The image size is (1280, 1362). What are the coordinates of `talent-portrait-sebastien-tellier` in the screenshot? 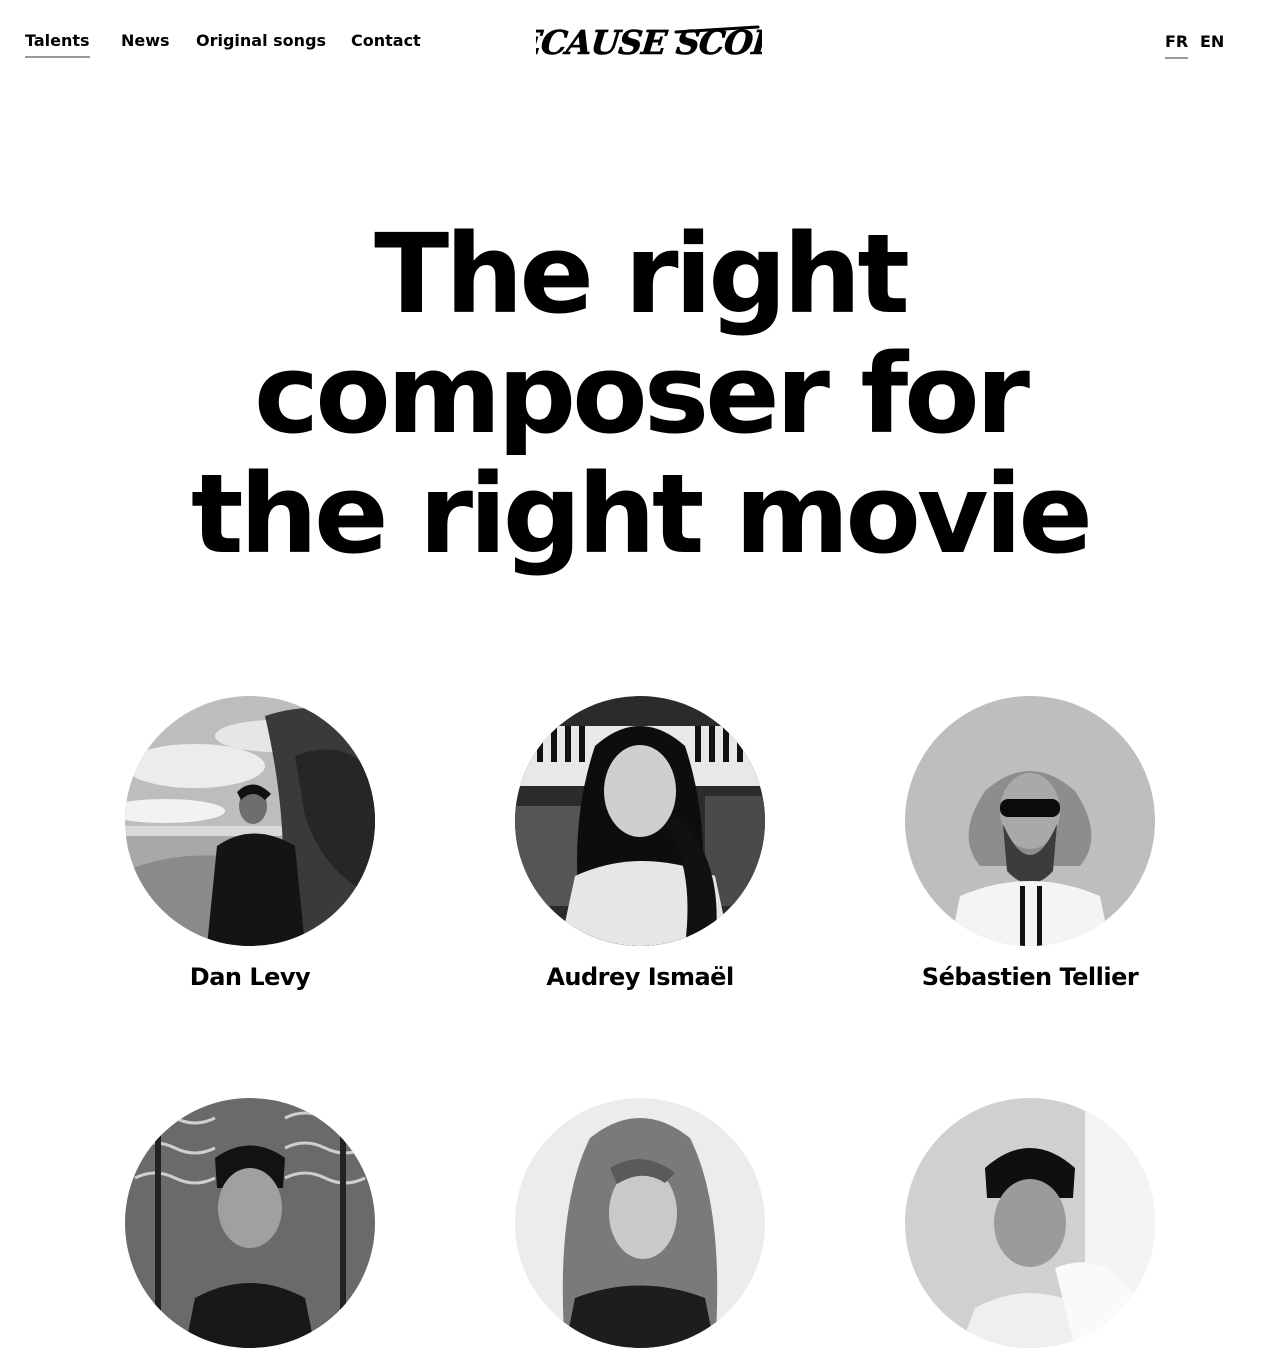 It's located at (1030, 821).